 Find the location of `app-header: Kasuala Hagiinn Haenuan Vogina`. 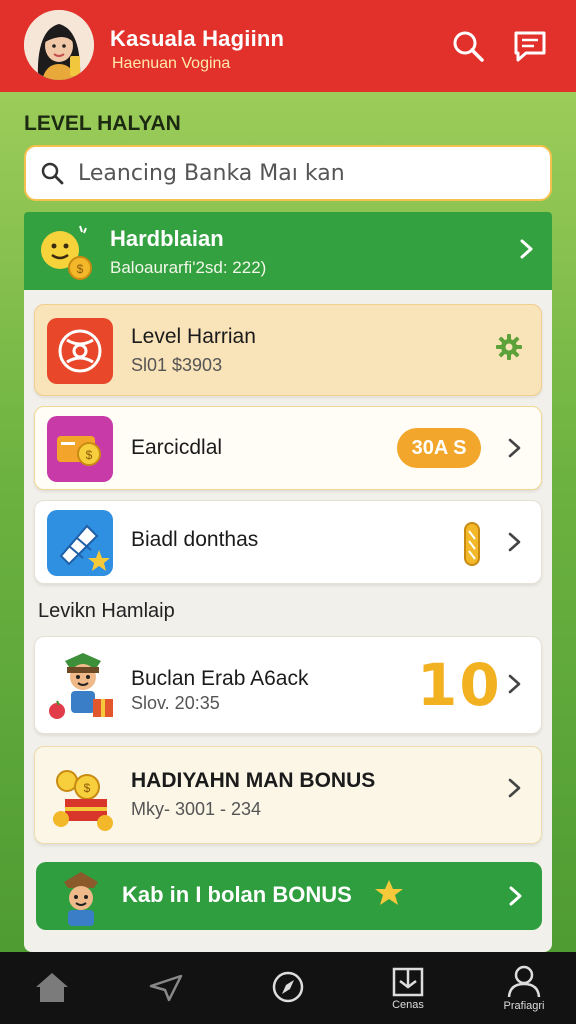

app-header: Kasuala Hagiinn Haenuan Vogina is located at coordinates (288, 46).